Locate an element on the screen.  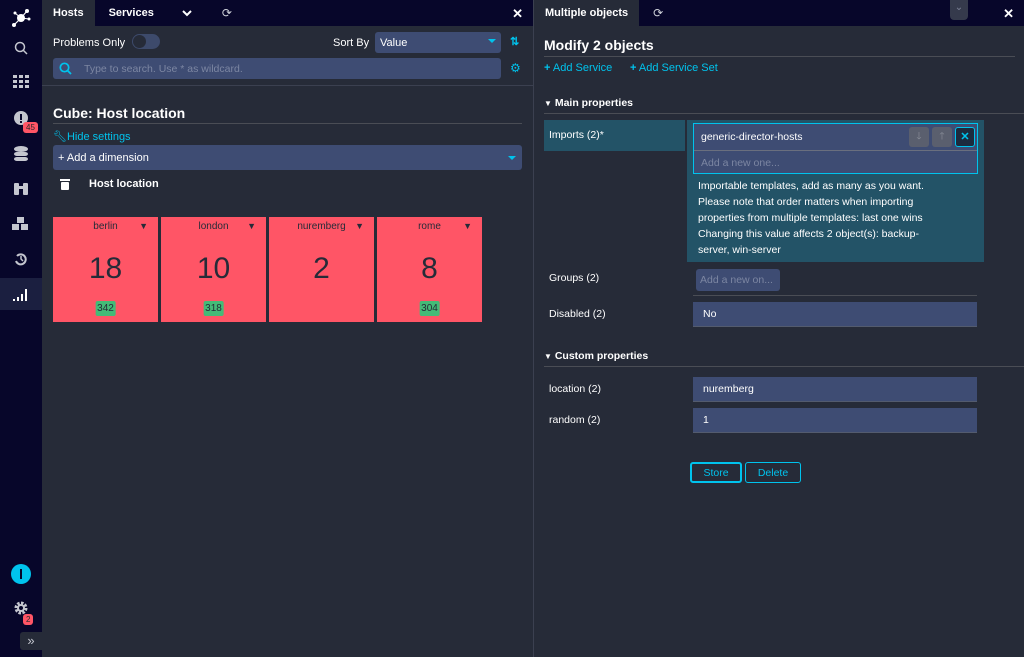
disabled-select: No is located at coordinates (835, 314).